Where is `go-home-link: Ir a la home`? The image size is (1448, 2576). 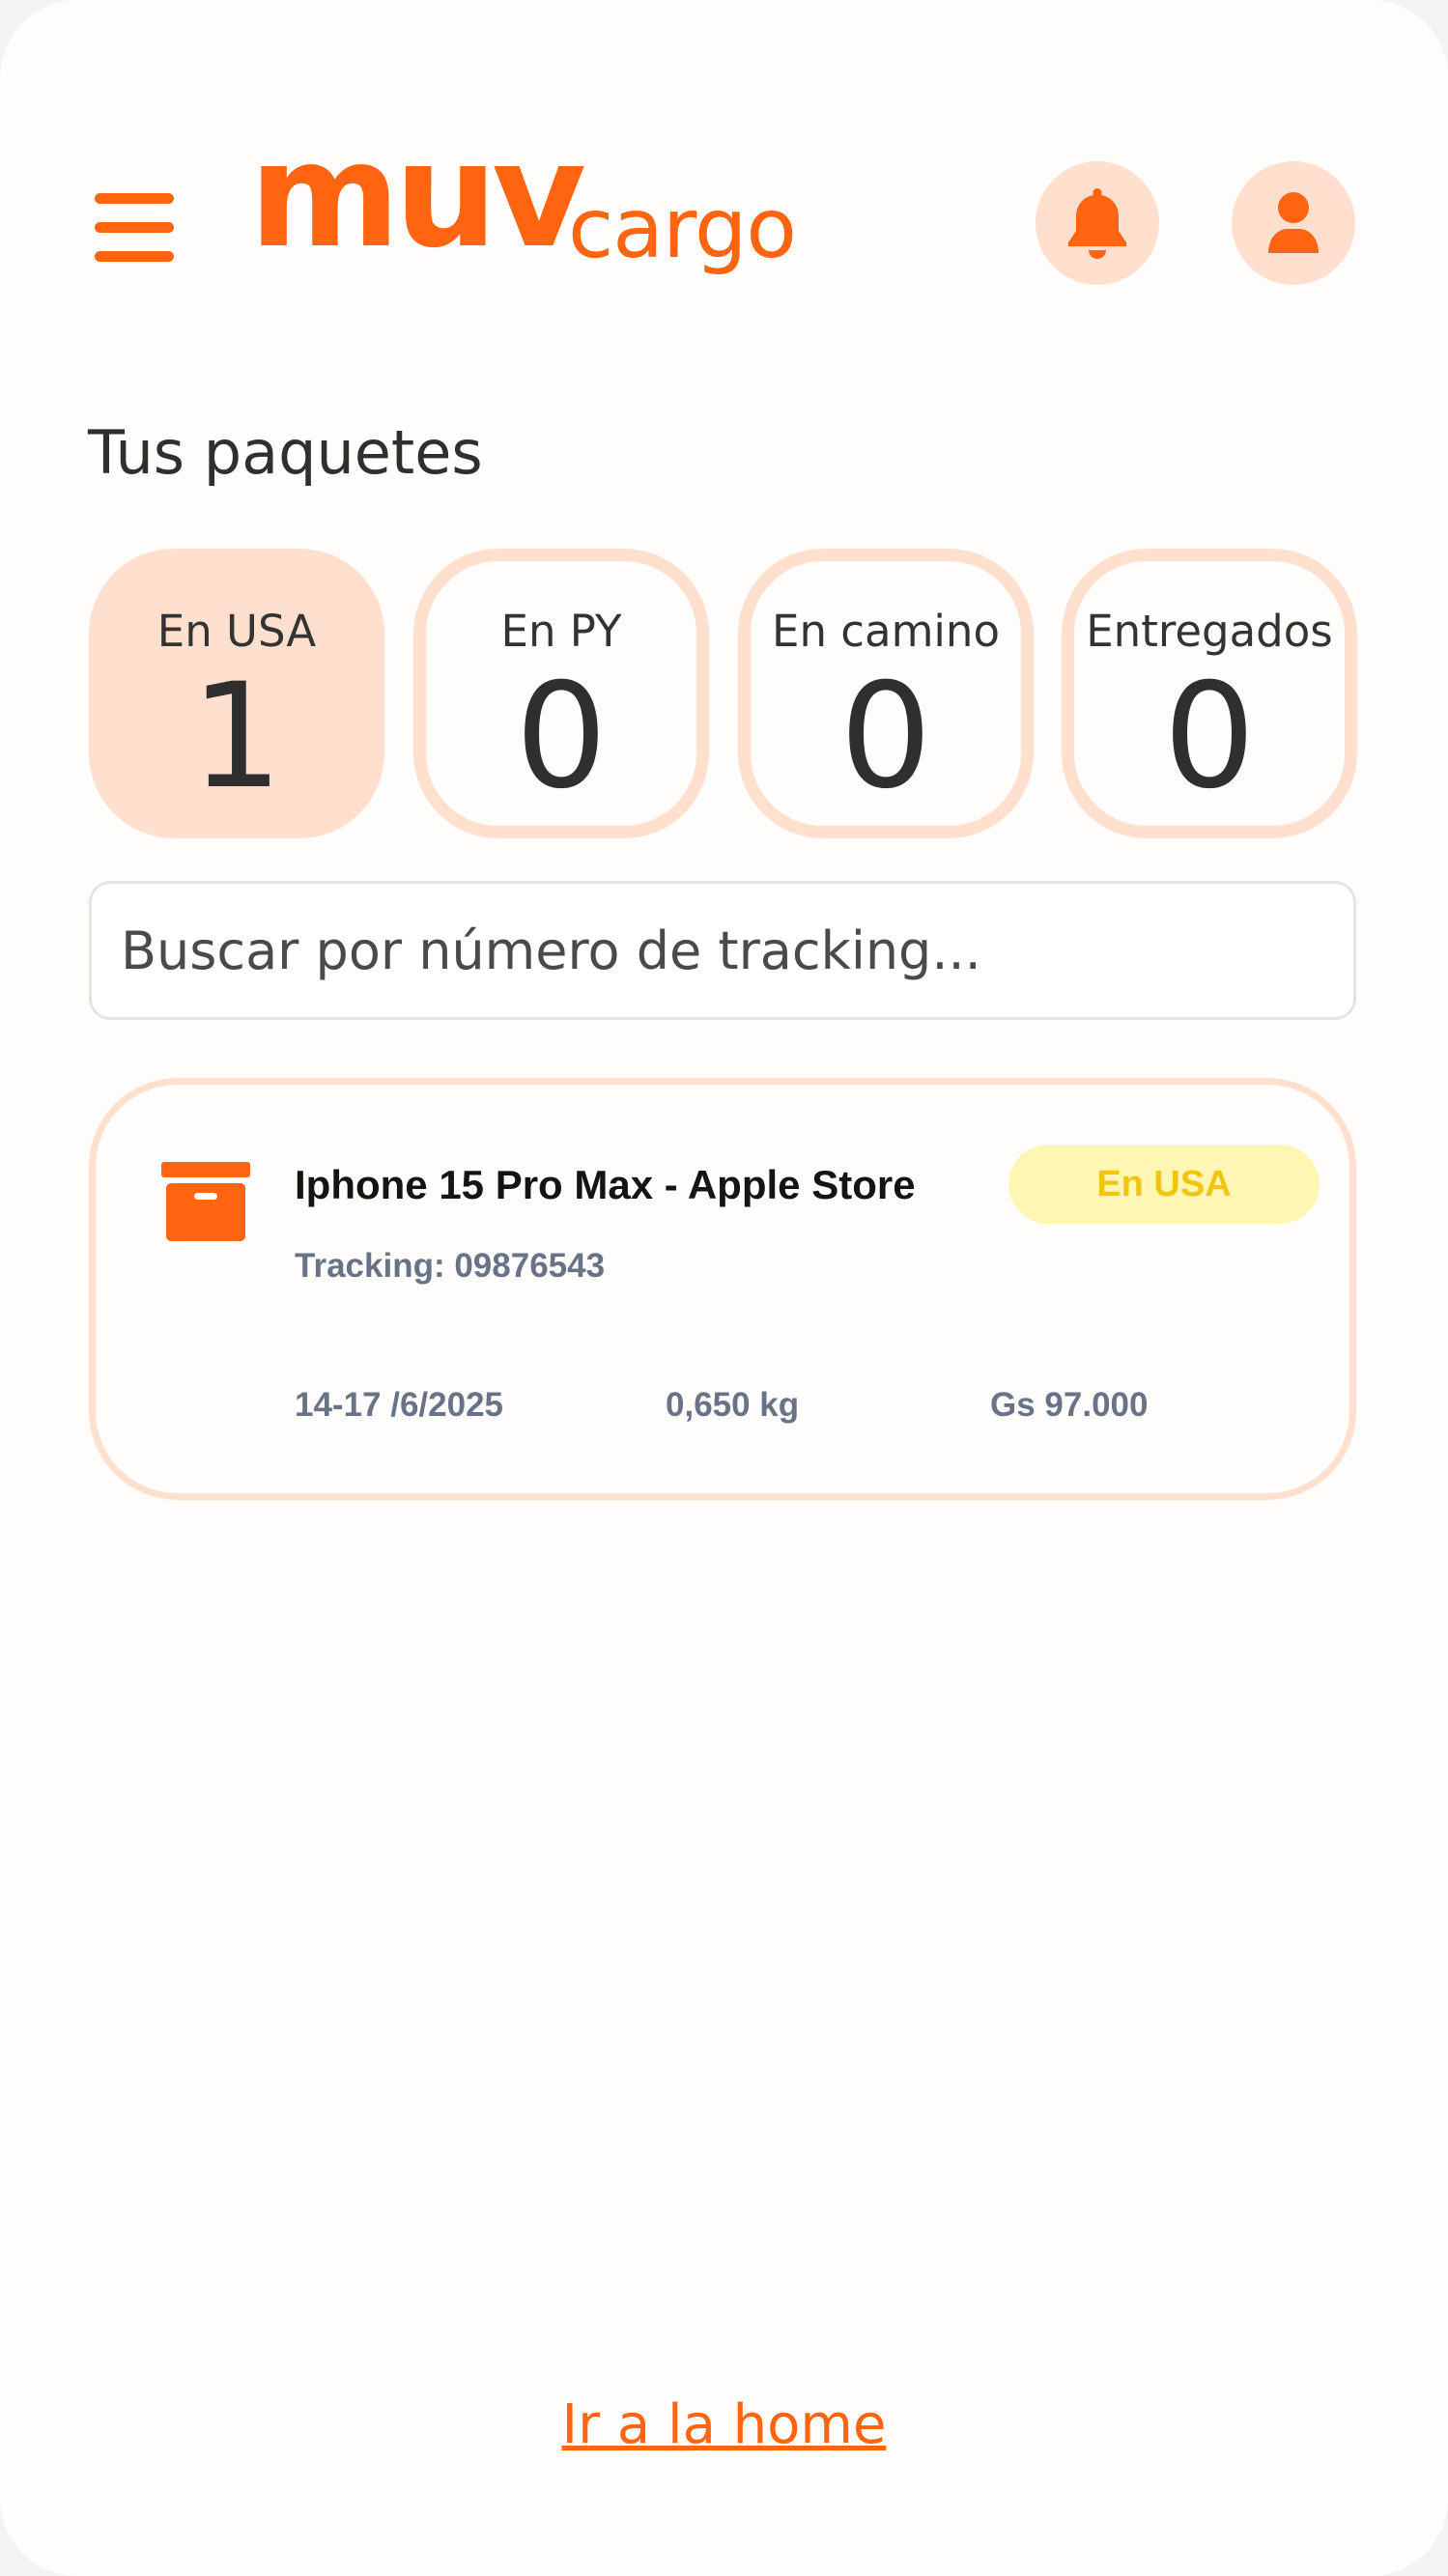
go-home-link: Ir a la home is located at coordinates (724, 2424).